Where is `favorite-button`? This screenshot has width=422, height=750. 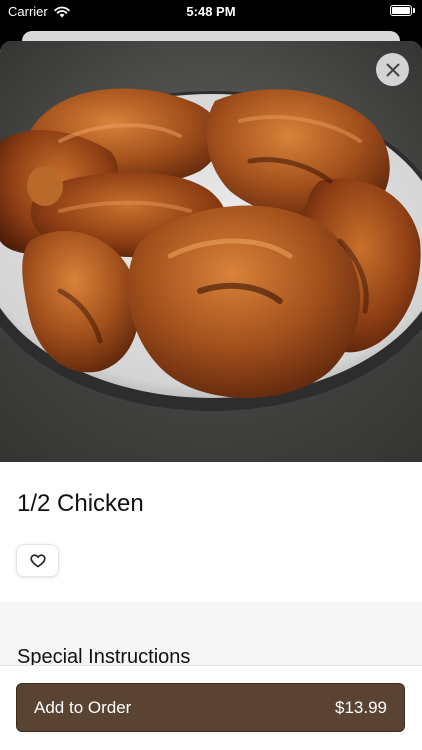
favorite-button is located at coordinates (37, 560).